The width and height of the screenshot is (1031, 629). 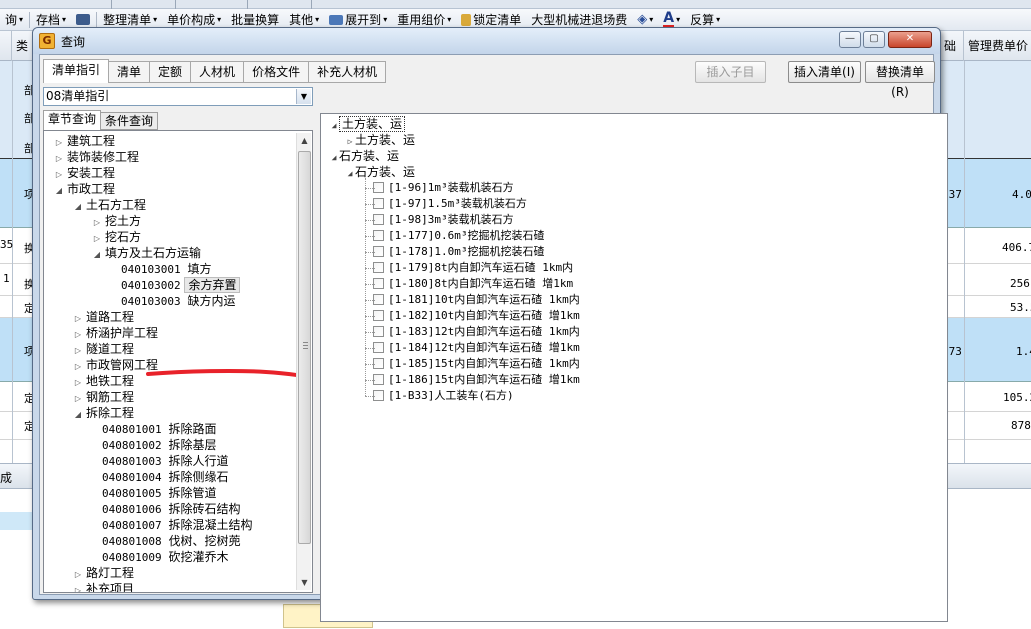 What do you see at coordinates (122, 333) in the screenshot?
I see `tree-item-label: 桥涵护岸工程` at bounding box center [122, 333].